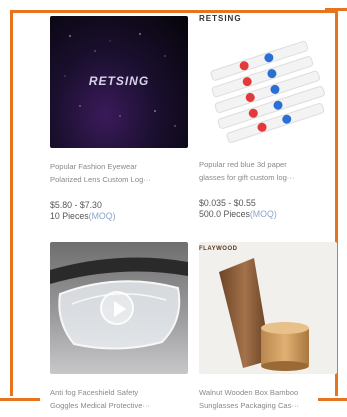 The height and width of the screenshot is (417, 347). Describe the element at coordinates (83, 216) in the screenshot. I see `product-moq: 10 Pieces(MOQ)` at that location.